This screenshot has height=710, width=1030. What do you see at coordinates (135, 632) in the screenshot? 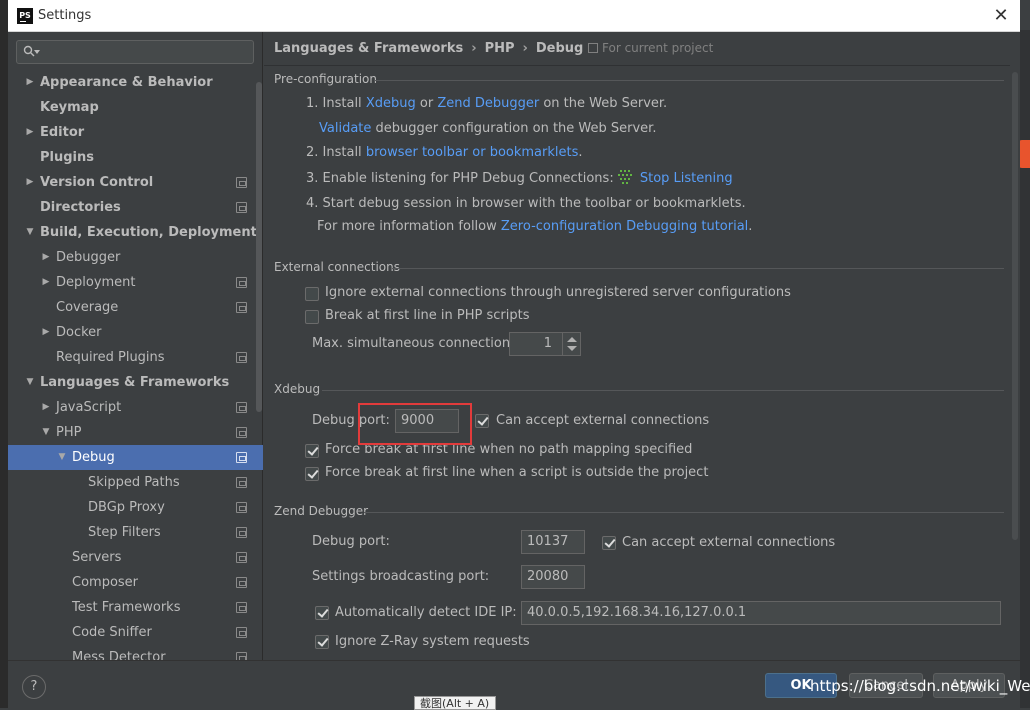
I see `sidebar-item: Code Sniffer` at bounding box center [135, 632].